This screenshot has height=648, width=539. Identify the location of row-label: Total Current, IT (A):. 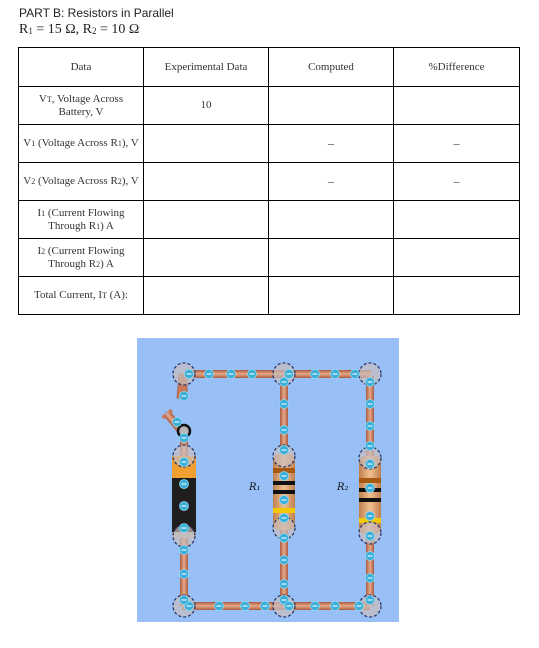
(81, 295).